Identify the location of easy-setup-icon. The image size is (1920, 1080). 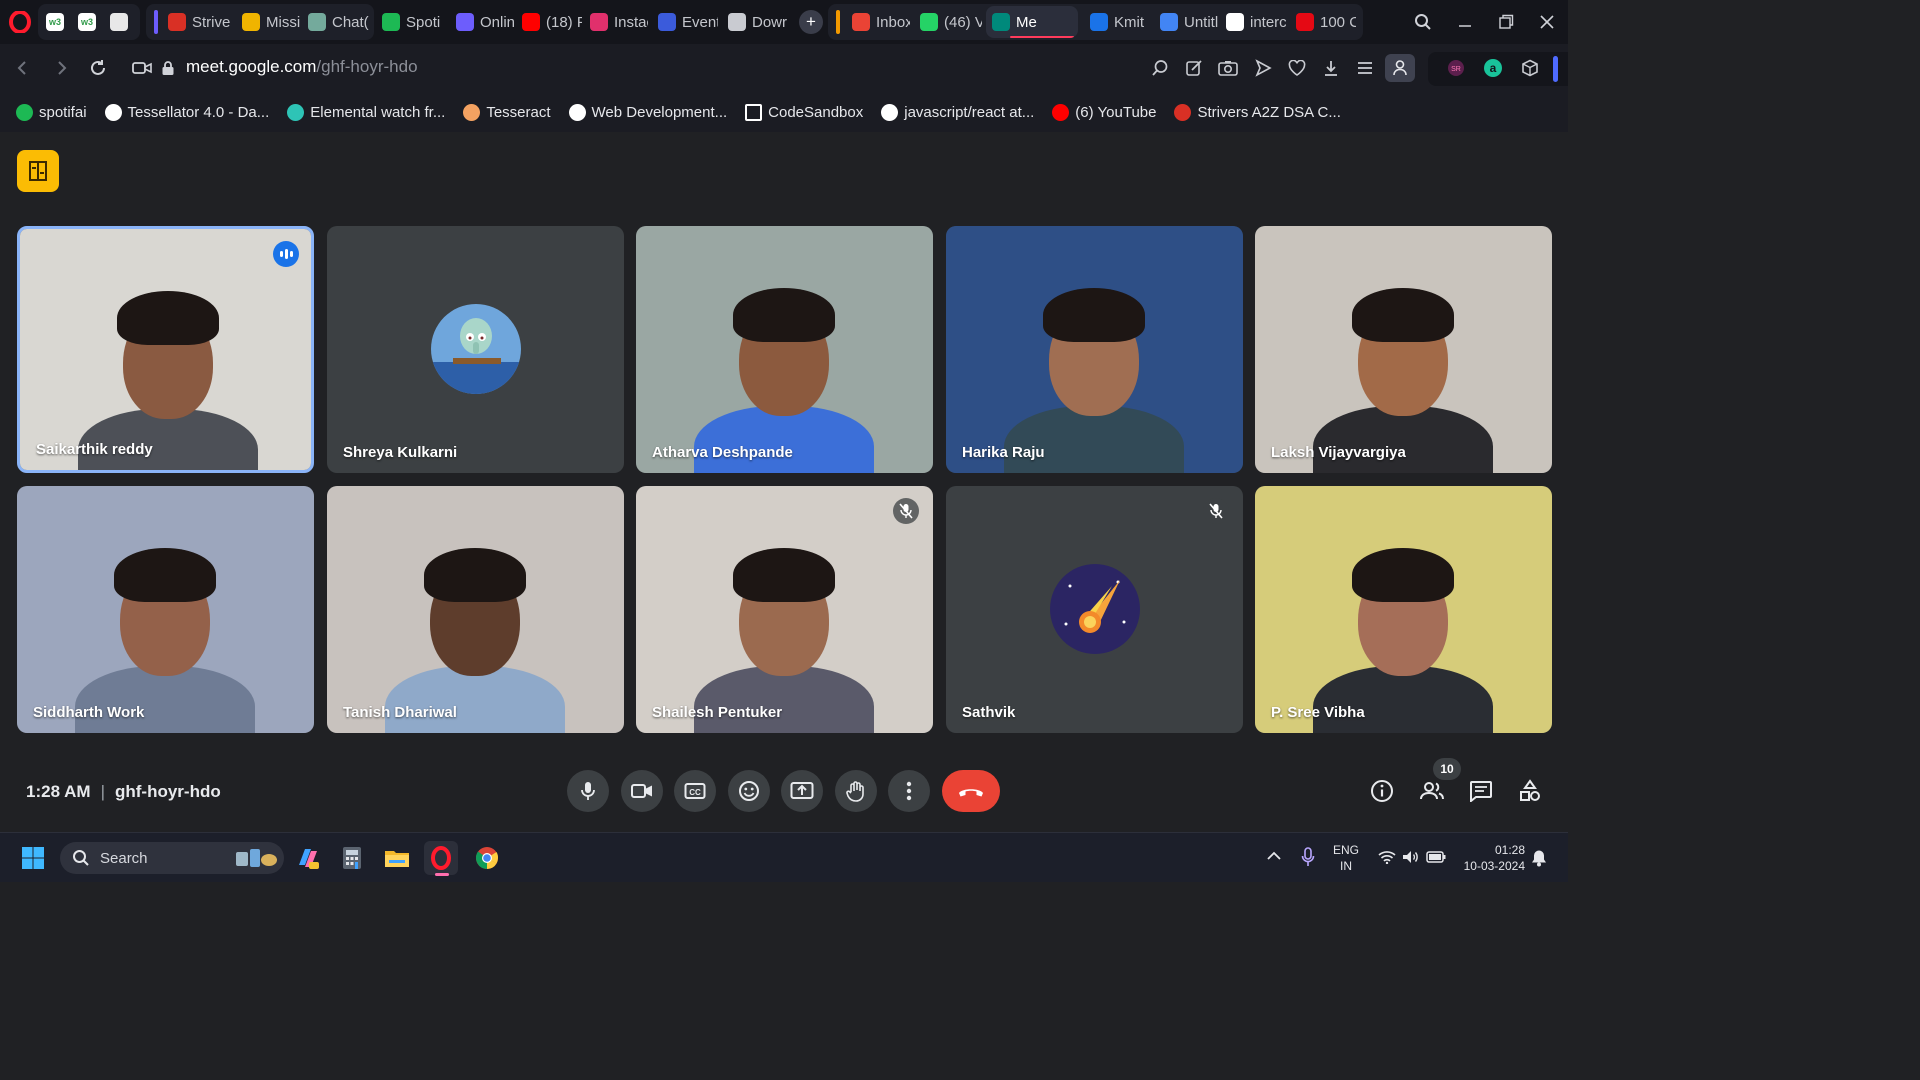
(1365, 68).